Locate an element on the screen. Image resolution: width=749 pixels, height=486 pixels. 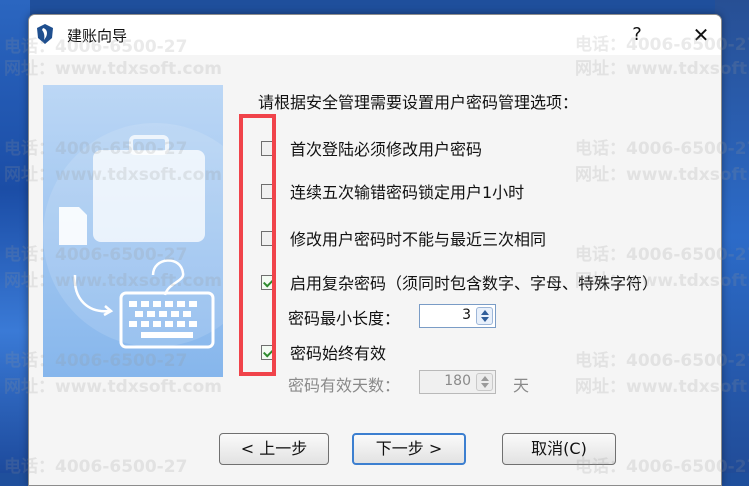
app-logo-icon is located at coordinates (45, 34).